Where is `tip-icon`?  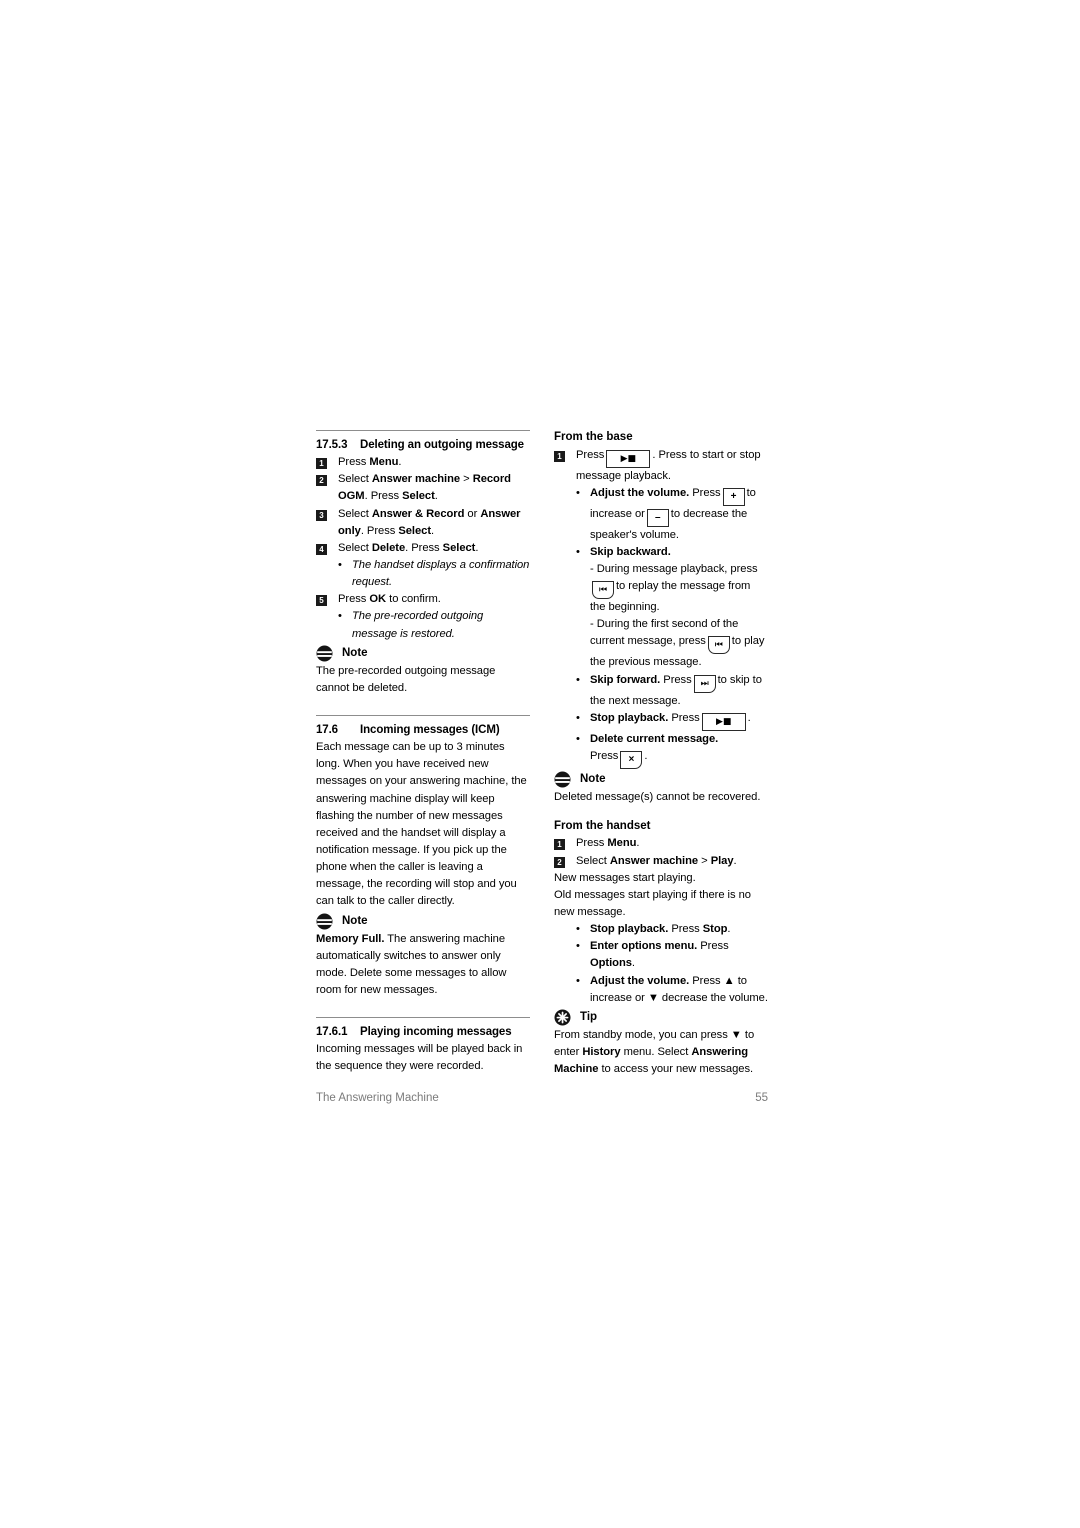
tip-icon is located at coordinates (562, 1017).